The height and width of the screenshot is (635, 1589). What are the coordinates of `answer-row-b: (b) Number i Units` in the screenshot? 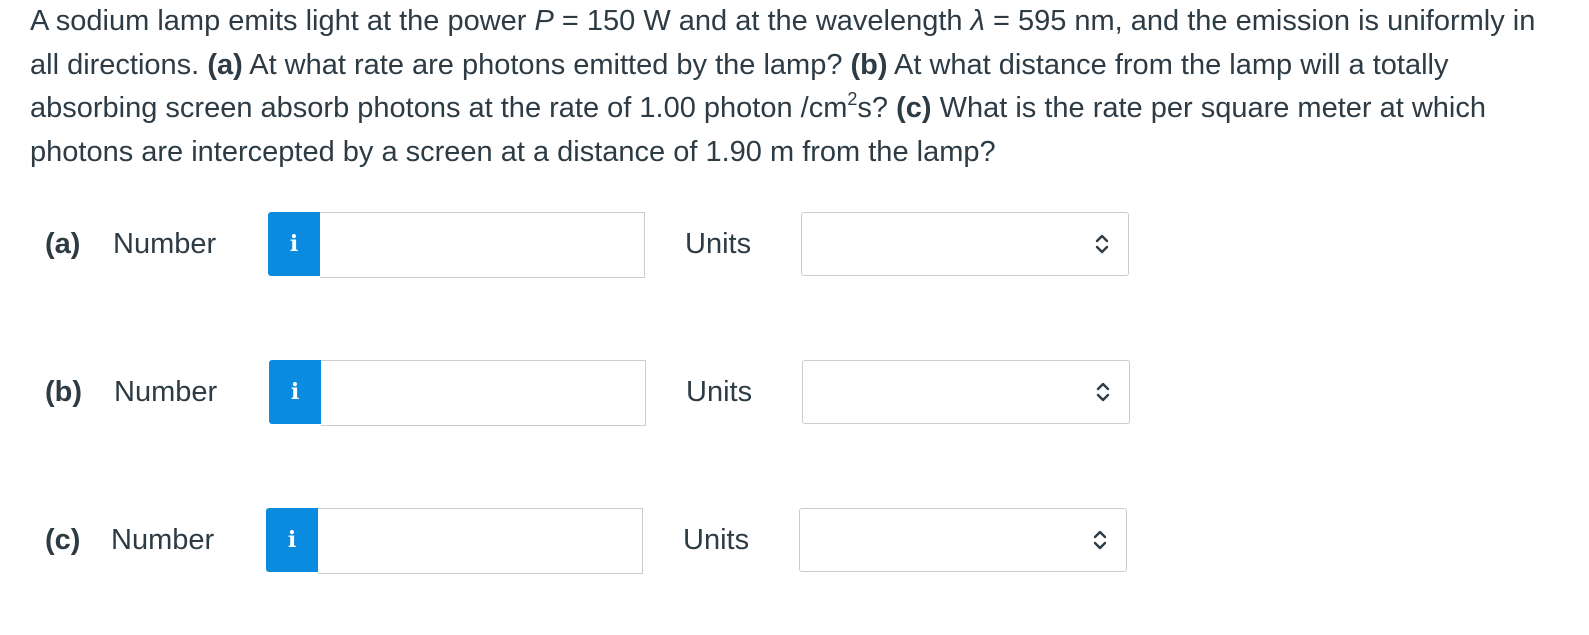 It's located at (794, 393).